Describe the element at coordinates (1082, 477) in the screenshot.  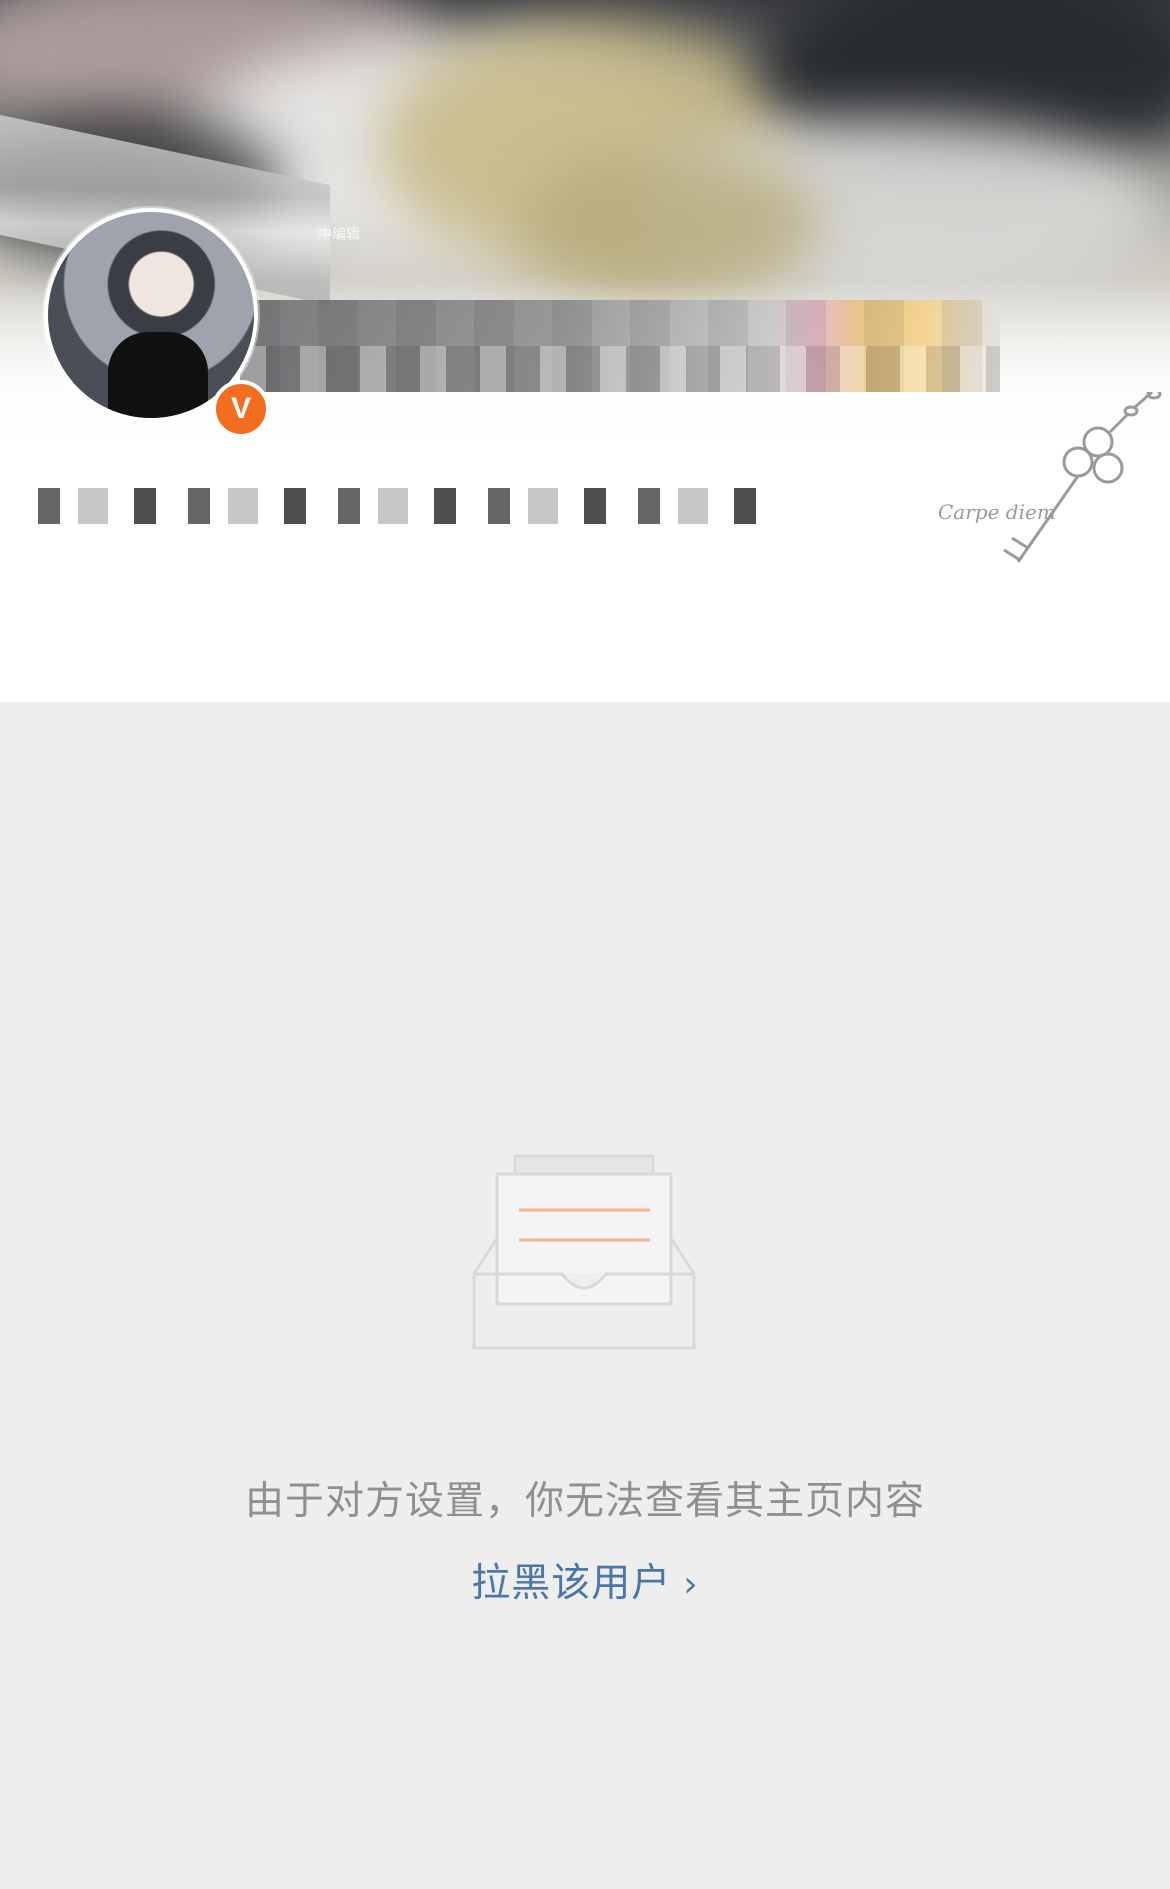
I see `key-decor-icon` at that location.